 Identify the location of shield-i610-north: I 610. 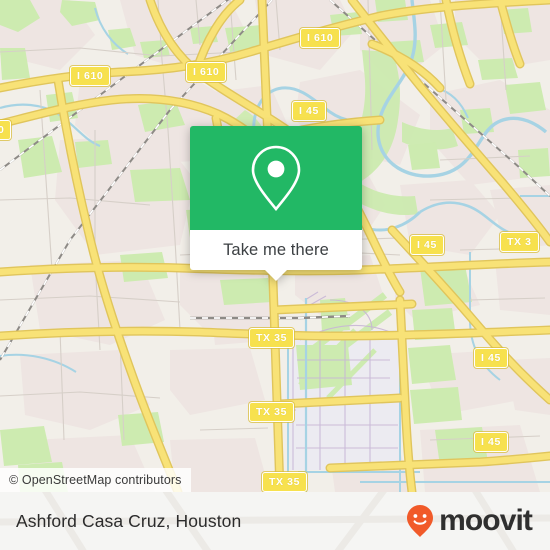
(320, 38).